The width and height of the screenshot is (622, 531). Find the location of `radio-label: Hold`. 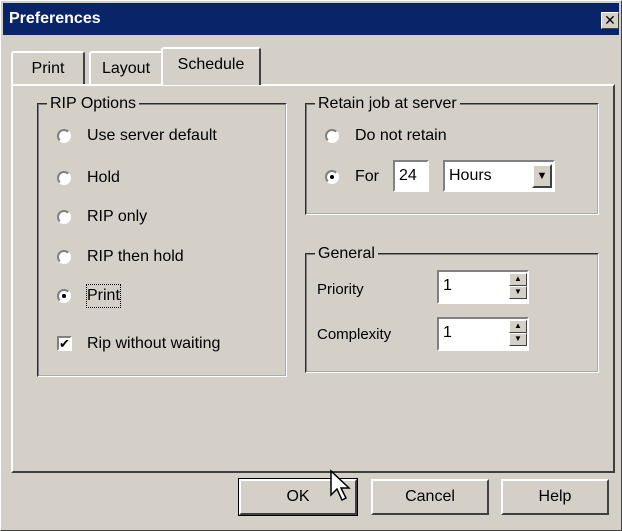

radio-label: Hold is located at coordinates (103, 177).